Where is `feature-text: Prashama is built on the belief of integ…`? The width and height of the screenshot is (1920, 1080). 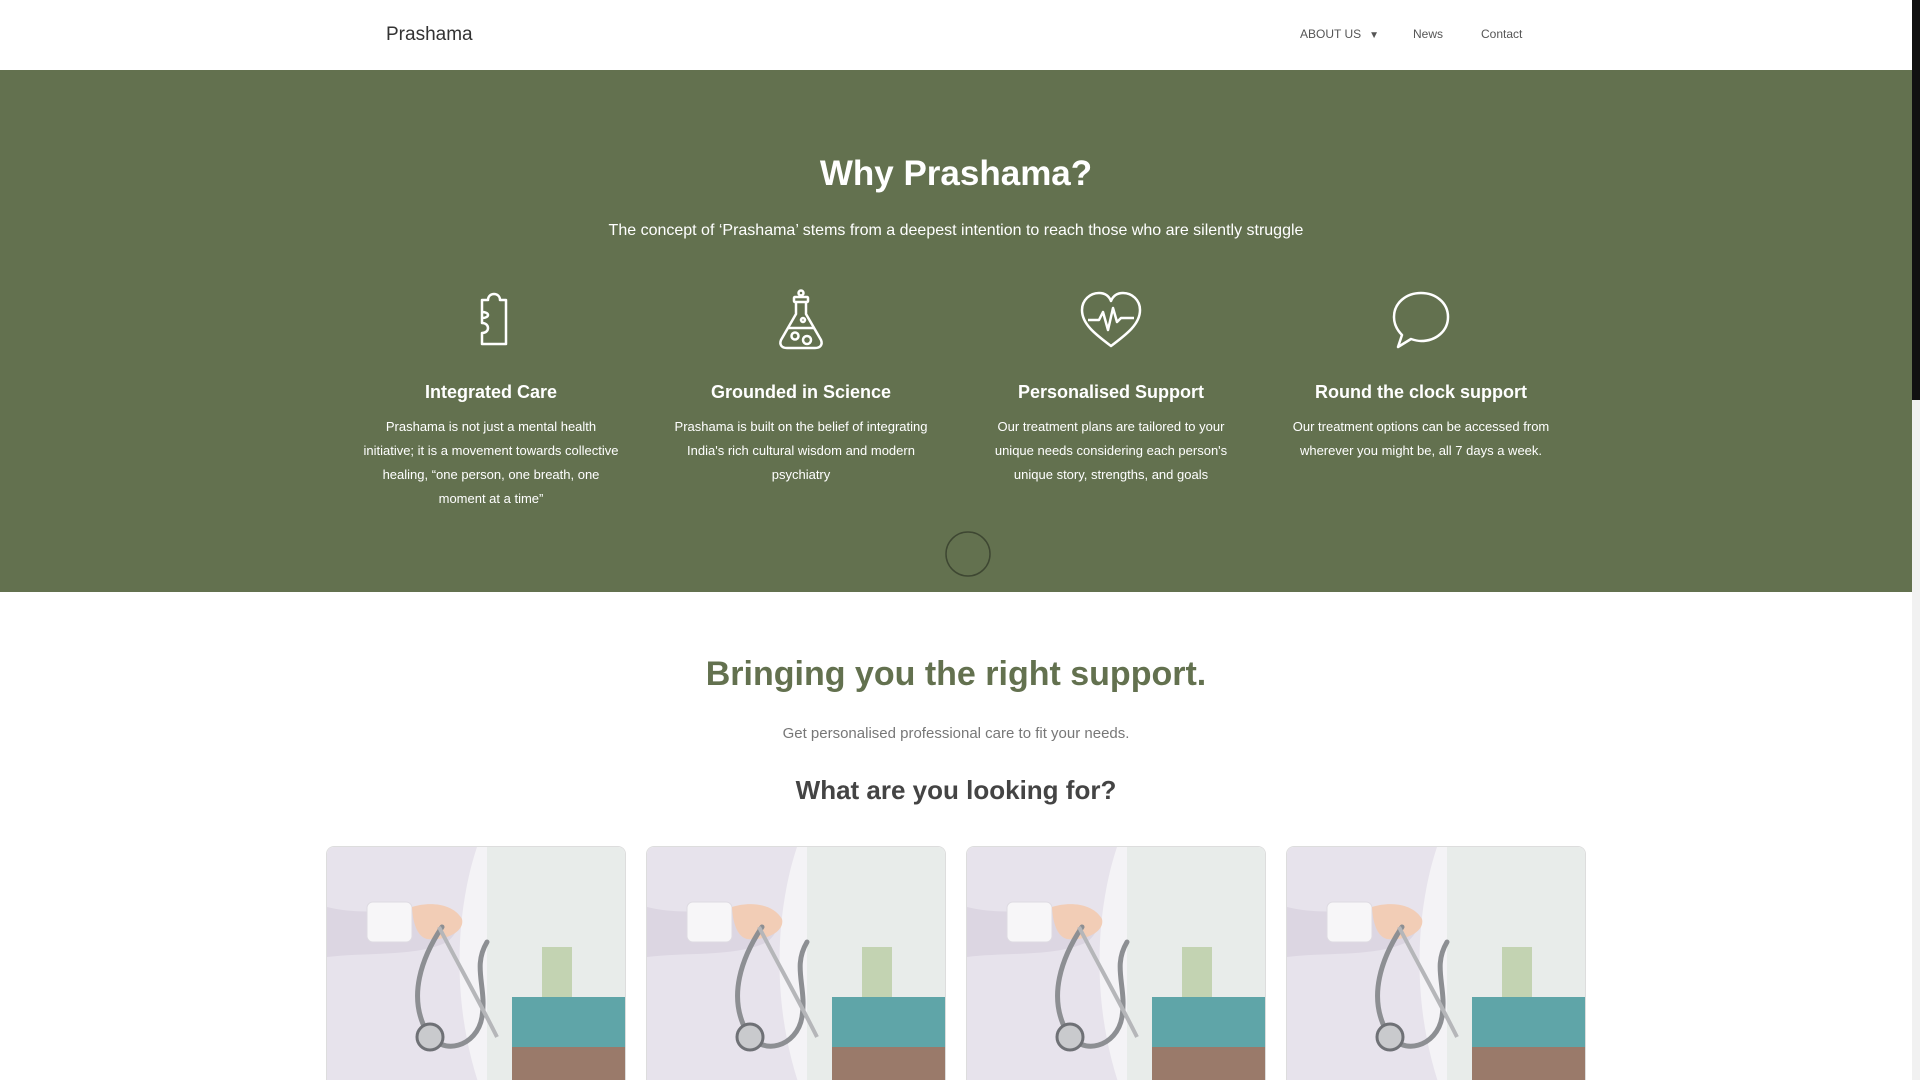 feature-text: Prashama is built on the belief of integ… is located at coordinates (801, 450).